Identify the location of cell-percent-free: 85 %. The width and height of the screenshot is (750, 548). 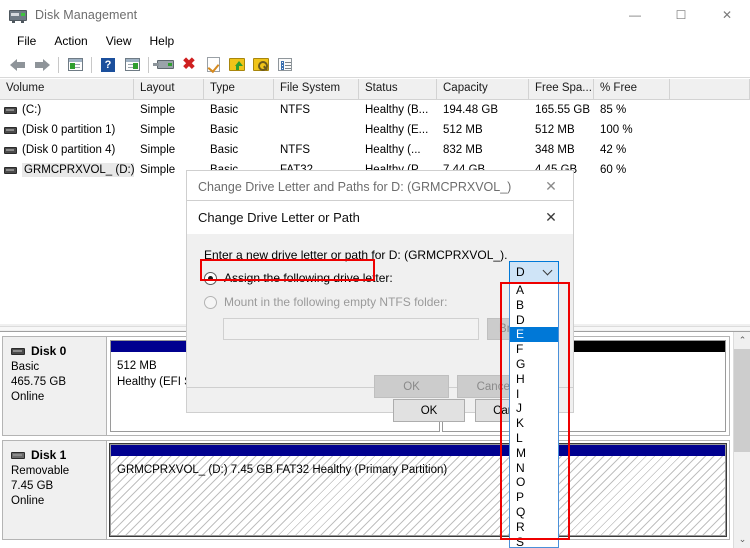
(613, 110).